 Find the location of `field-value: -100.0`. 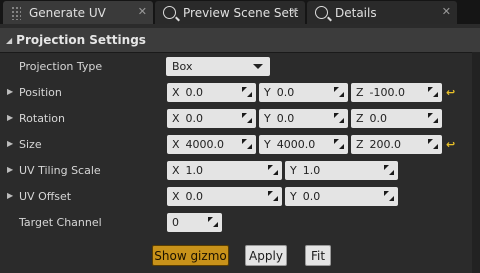

field-value: -100.0 is located at coordinates (387, 92).